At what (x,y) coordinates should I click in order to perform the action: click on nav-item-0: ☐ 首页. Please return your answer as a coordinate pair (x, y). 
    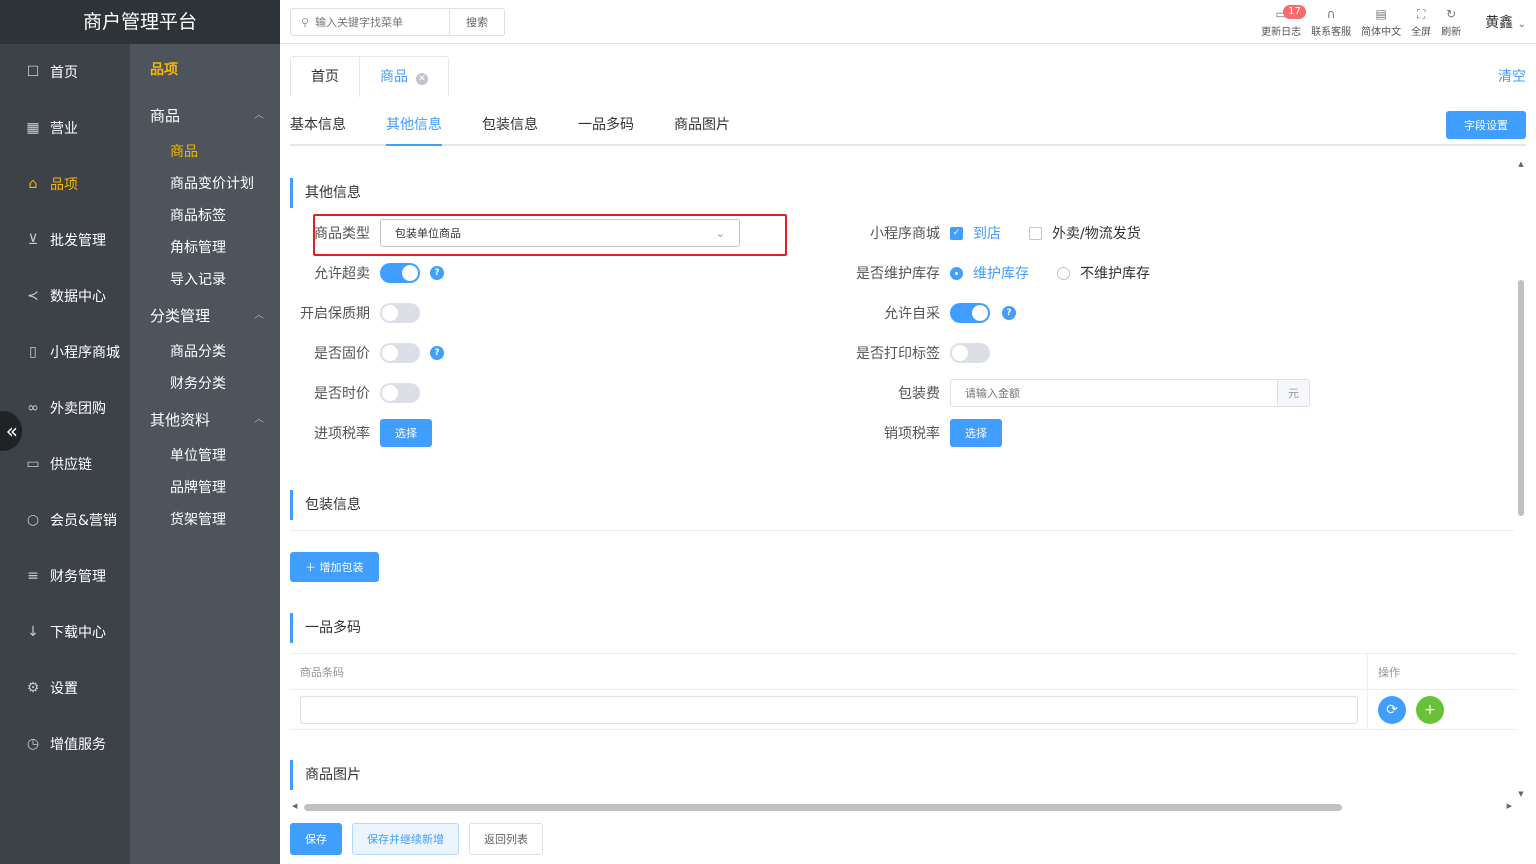
    Looking at the image, I should click on (65, 72).